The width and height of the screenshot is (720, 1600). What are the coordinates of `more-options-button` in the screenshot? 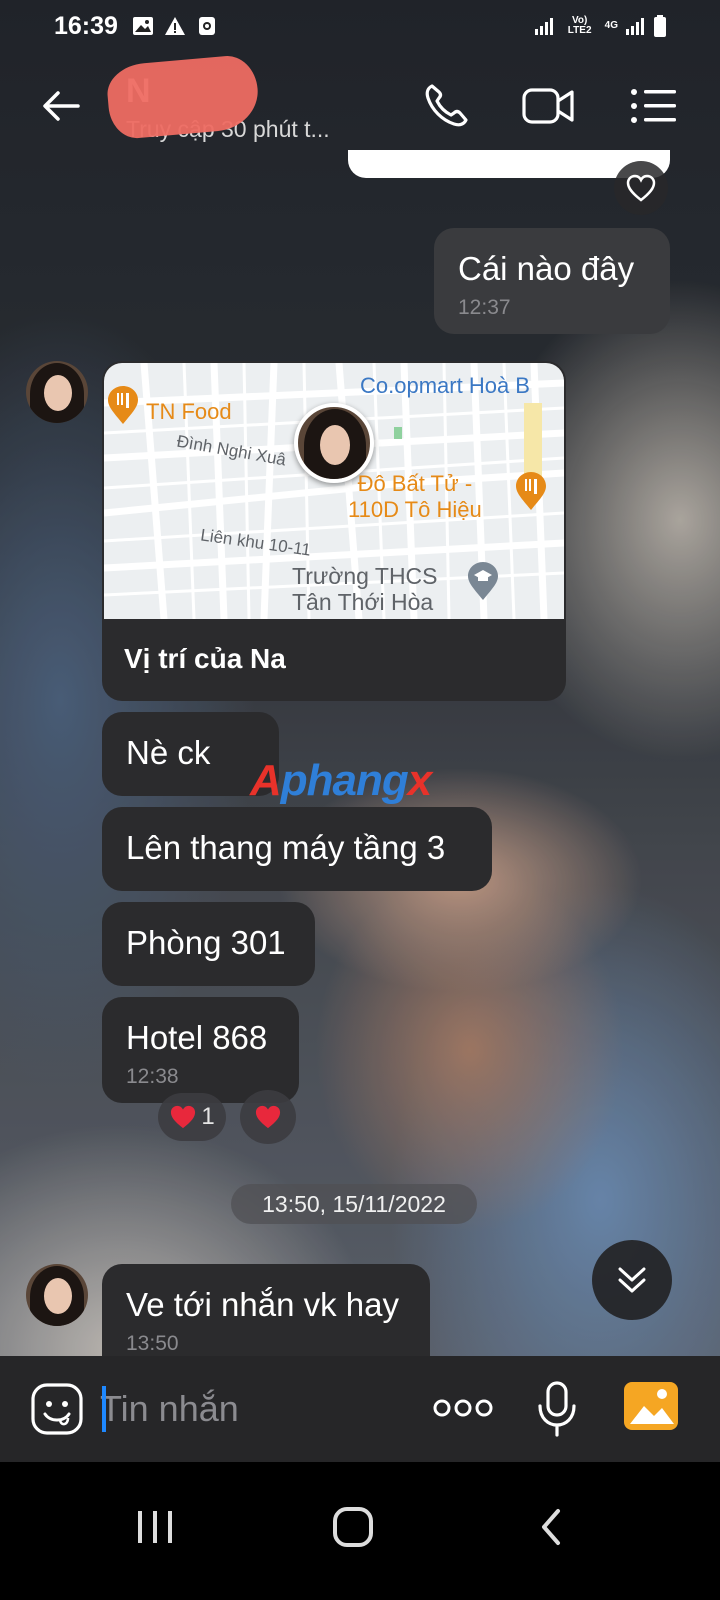 It's located at (463, 1408).